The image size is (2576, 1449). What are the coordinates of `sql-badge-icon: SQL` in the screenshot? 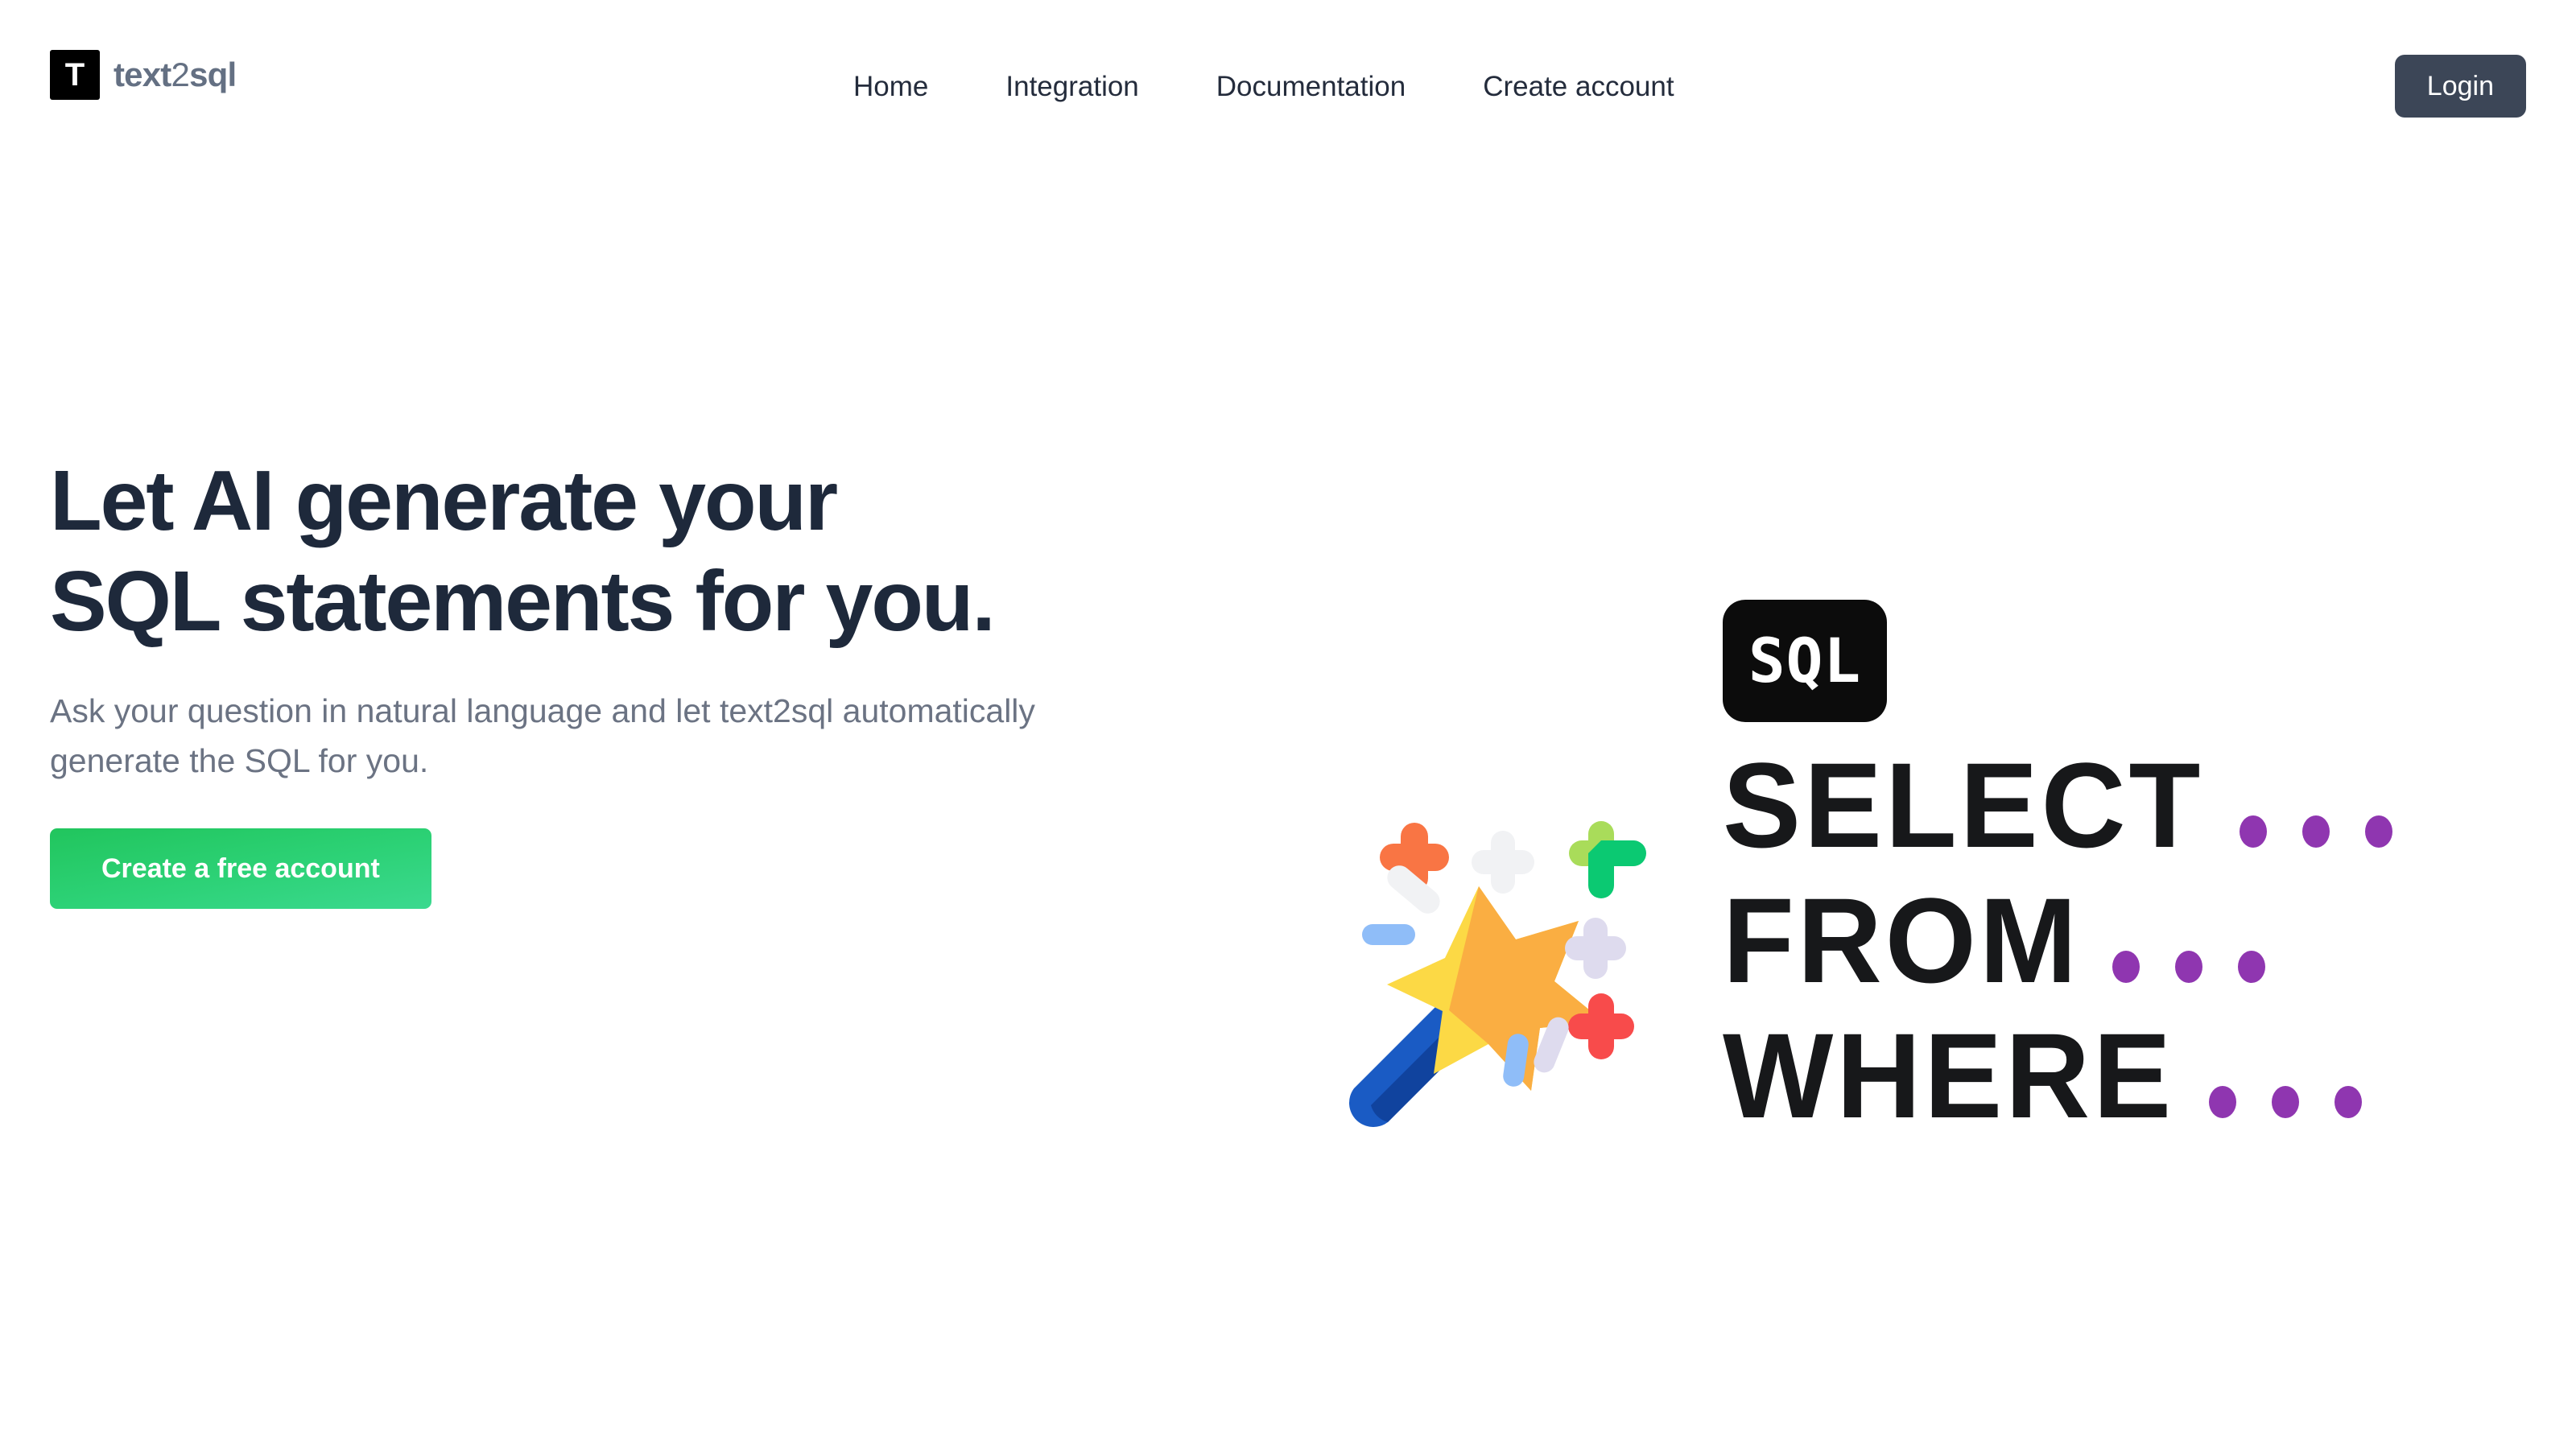 It's located at (1805, 661).